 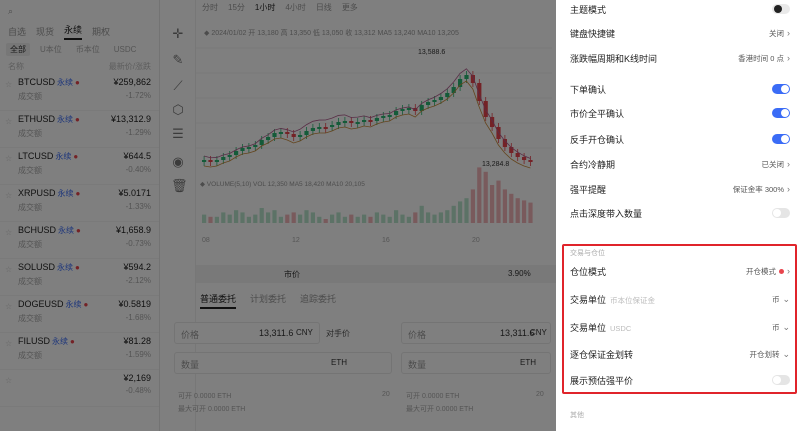 What do you see at coordinates (606, 213) in the screenshot?
I see `setting-label: 点击深度带入数量` at bounding box center [606, 213].